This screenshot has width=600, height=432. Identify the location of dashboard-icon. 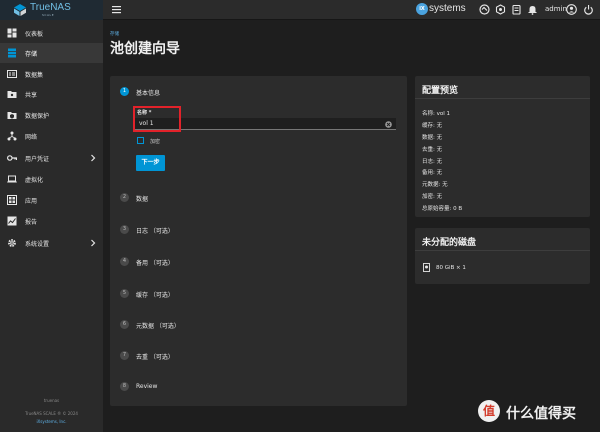
(12, 33).